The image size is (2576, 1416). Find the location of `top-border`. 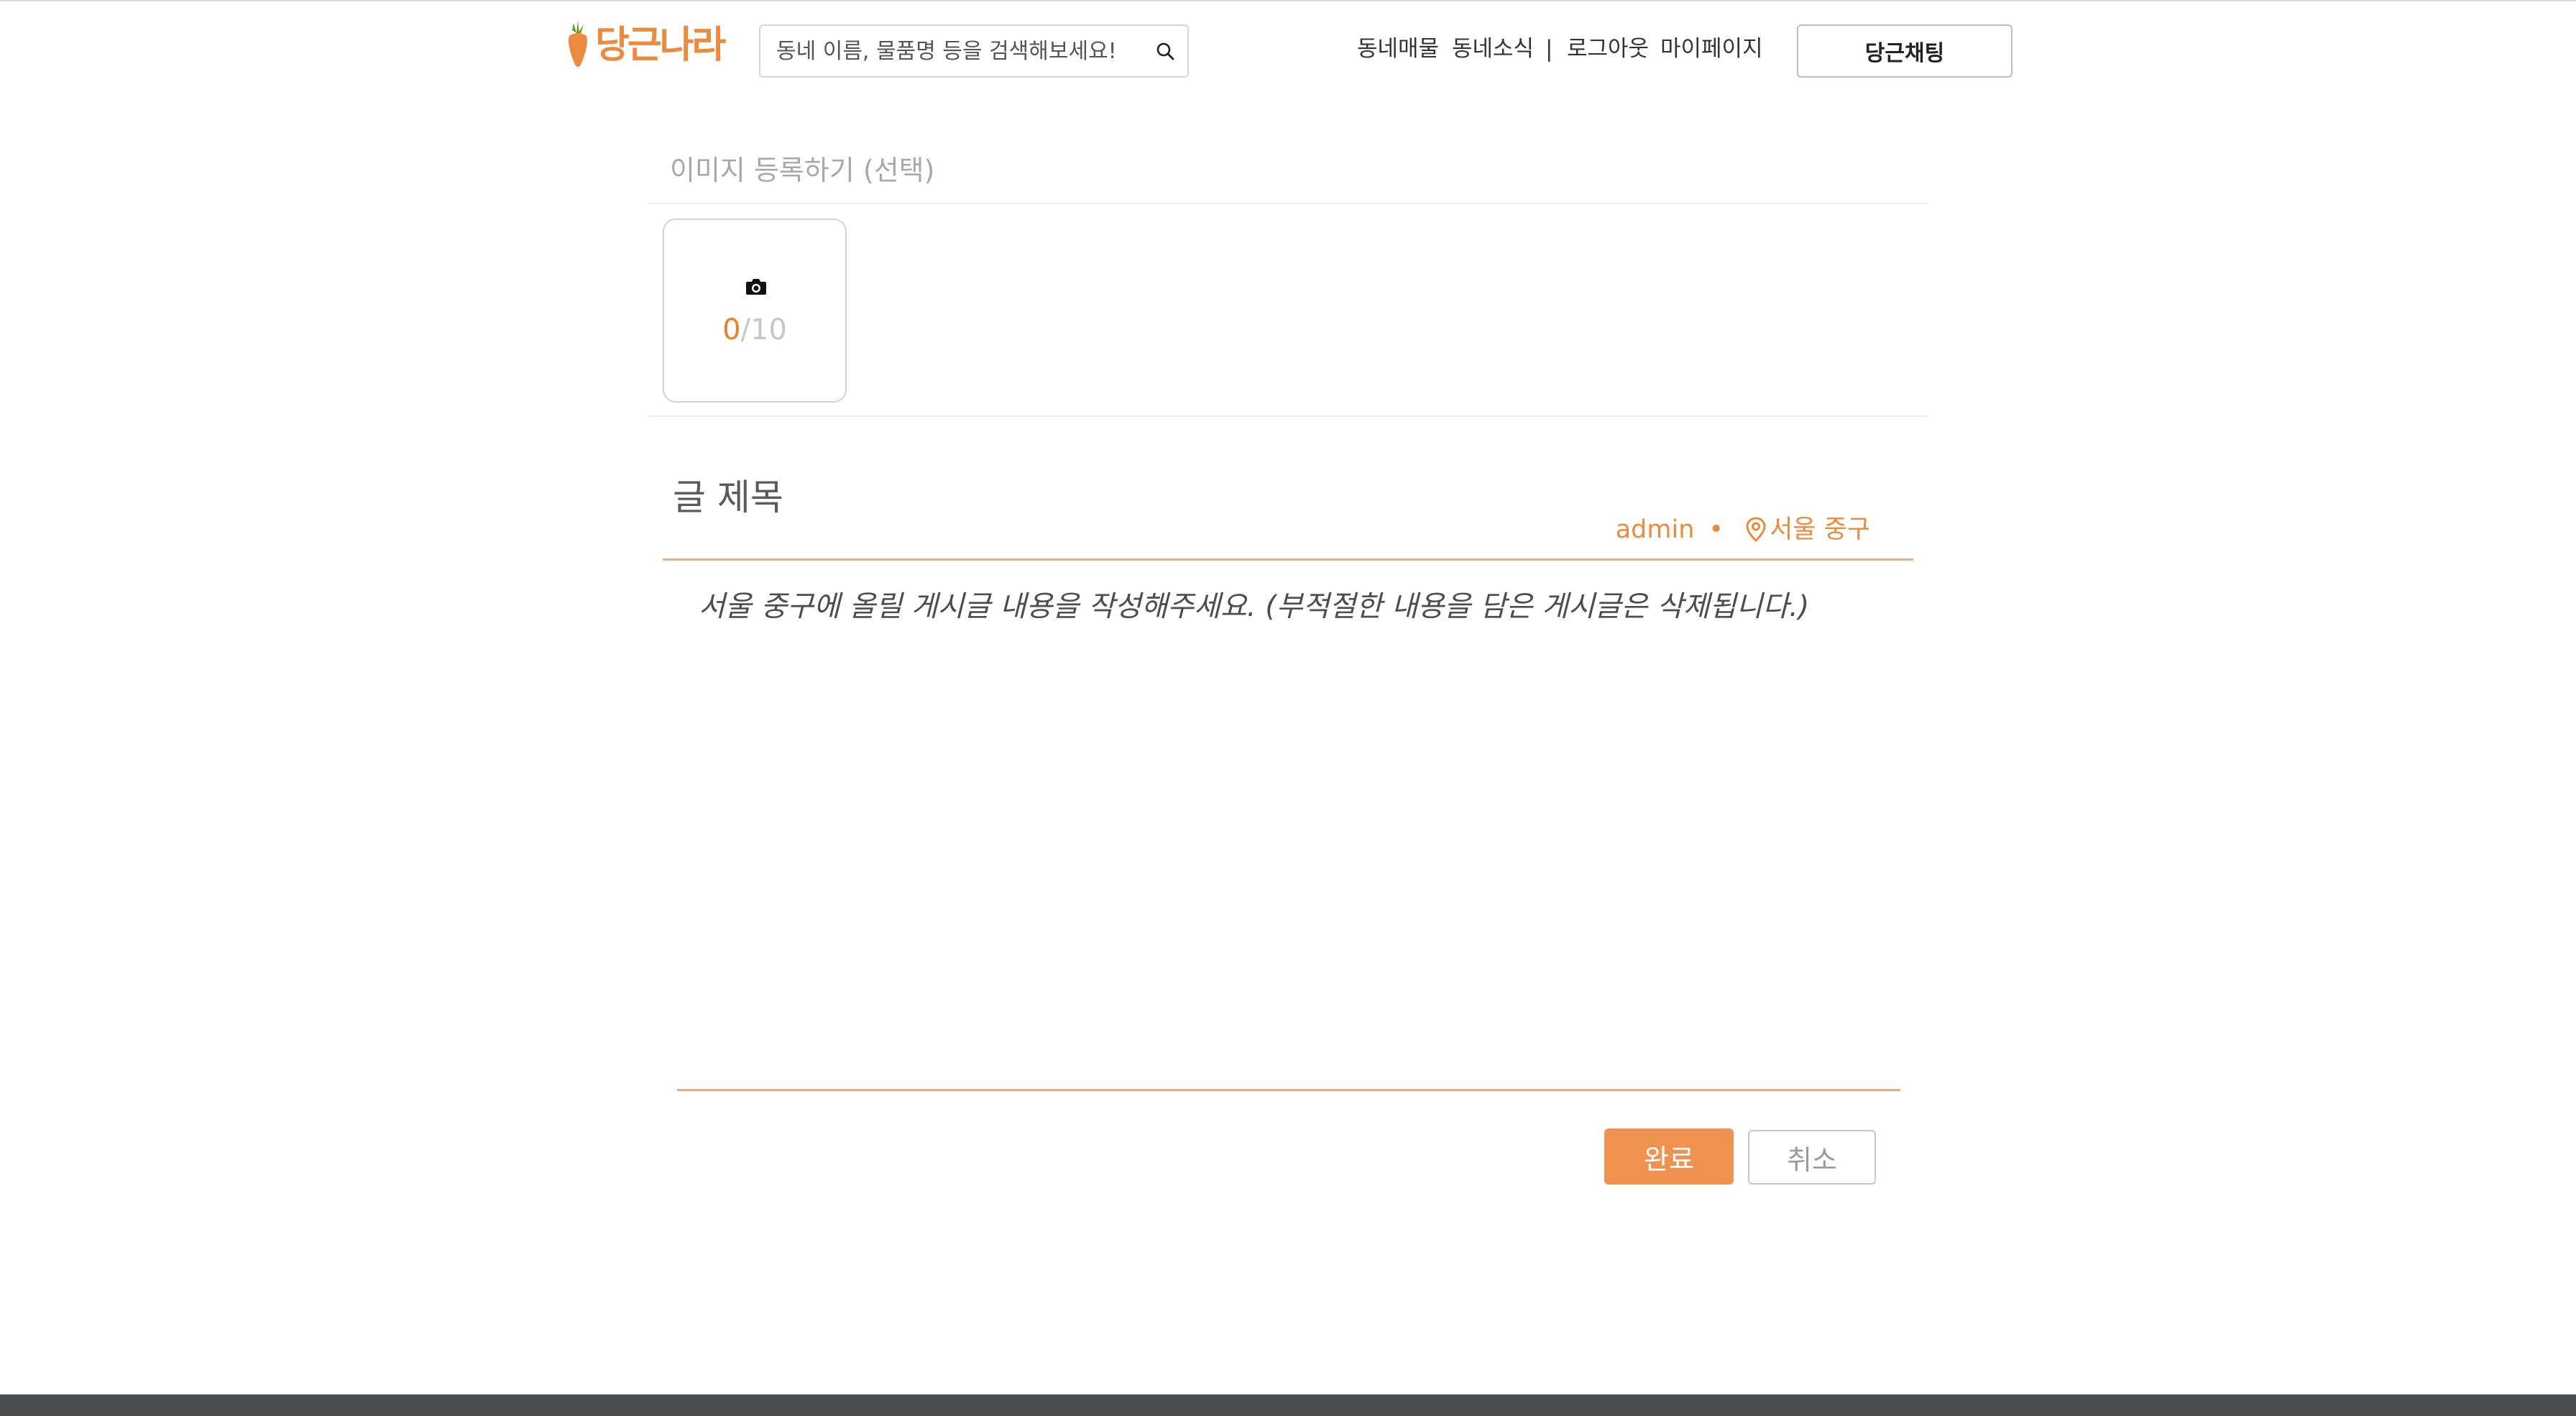

top-border is located at coordinates (1288, 0).